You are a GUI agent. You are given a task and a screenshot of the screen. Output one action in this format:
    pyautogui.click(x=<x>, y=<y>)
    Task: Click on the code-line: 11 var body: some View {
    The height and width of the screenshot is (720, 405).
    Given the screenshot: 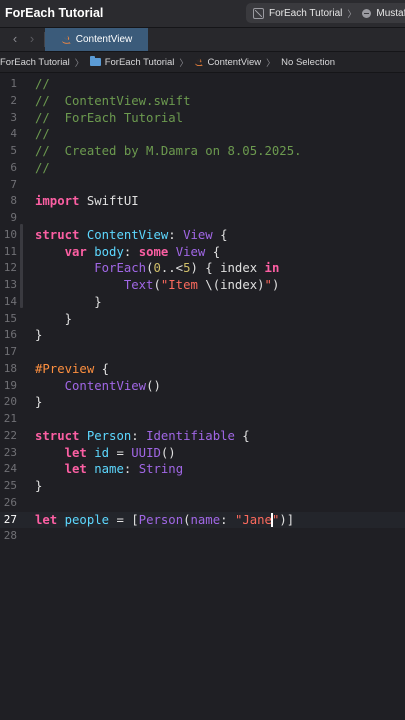 What is the action you would take?
    pyautogui.click(x=202, y=252)
    